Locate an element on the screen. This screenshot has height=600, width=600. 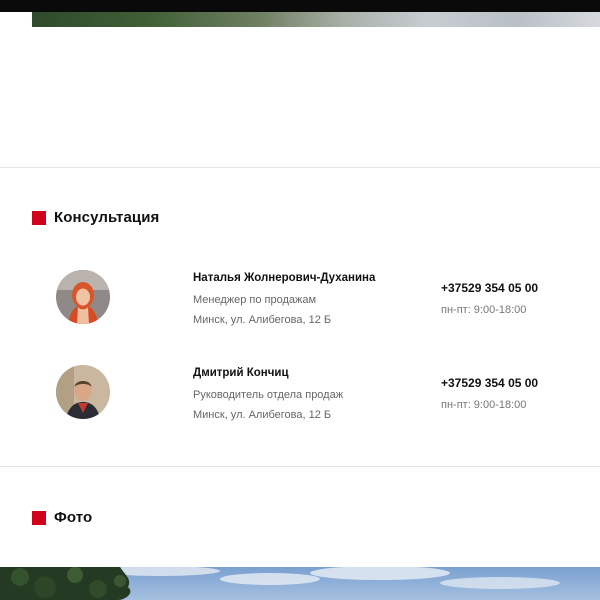
contact-name: Дмитрий Кончиц is located at coordinates (241, 373).